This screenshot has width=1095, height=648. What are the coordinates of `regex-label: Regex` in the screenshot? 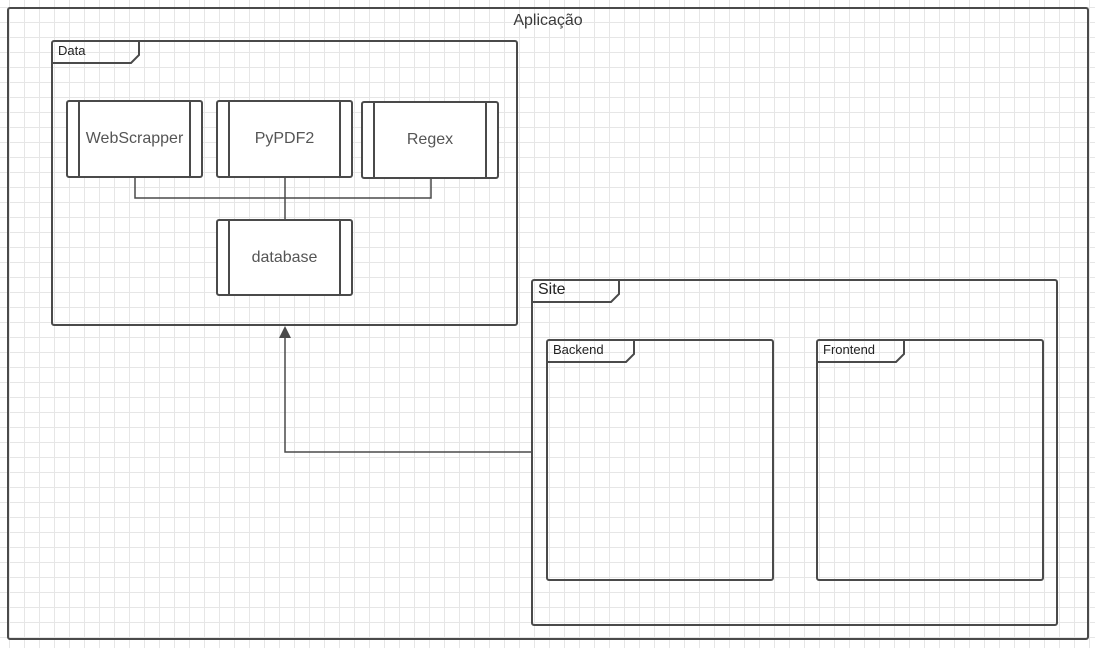 It's located at (430, 139).